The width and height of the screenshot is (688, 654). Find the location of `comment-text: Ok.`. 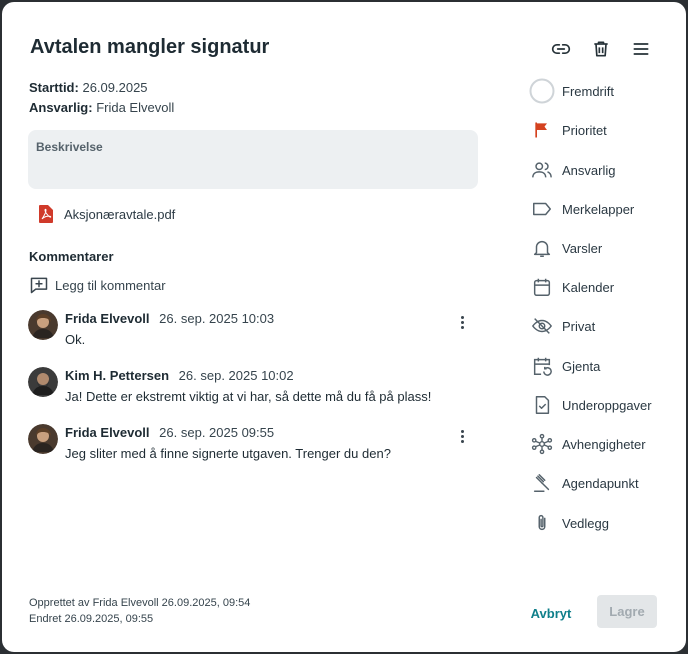

comment-text: Ok. is located at coordinates (75, 339).